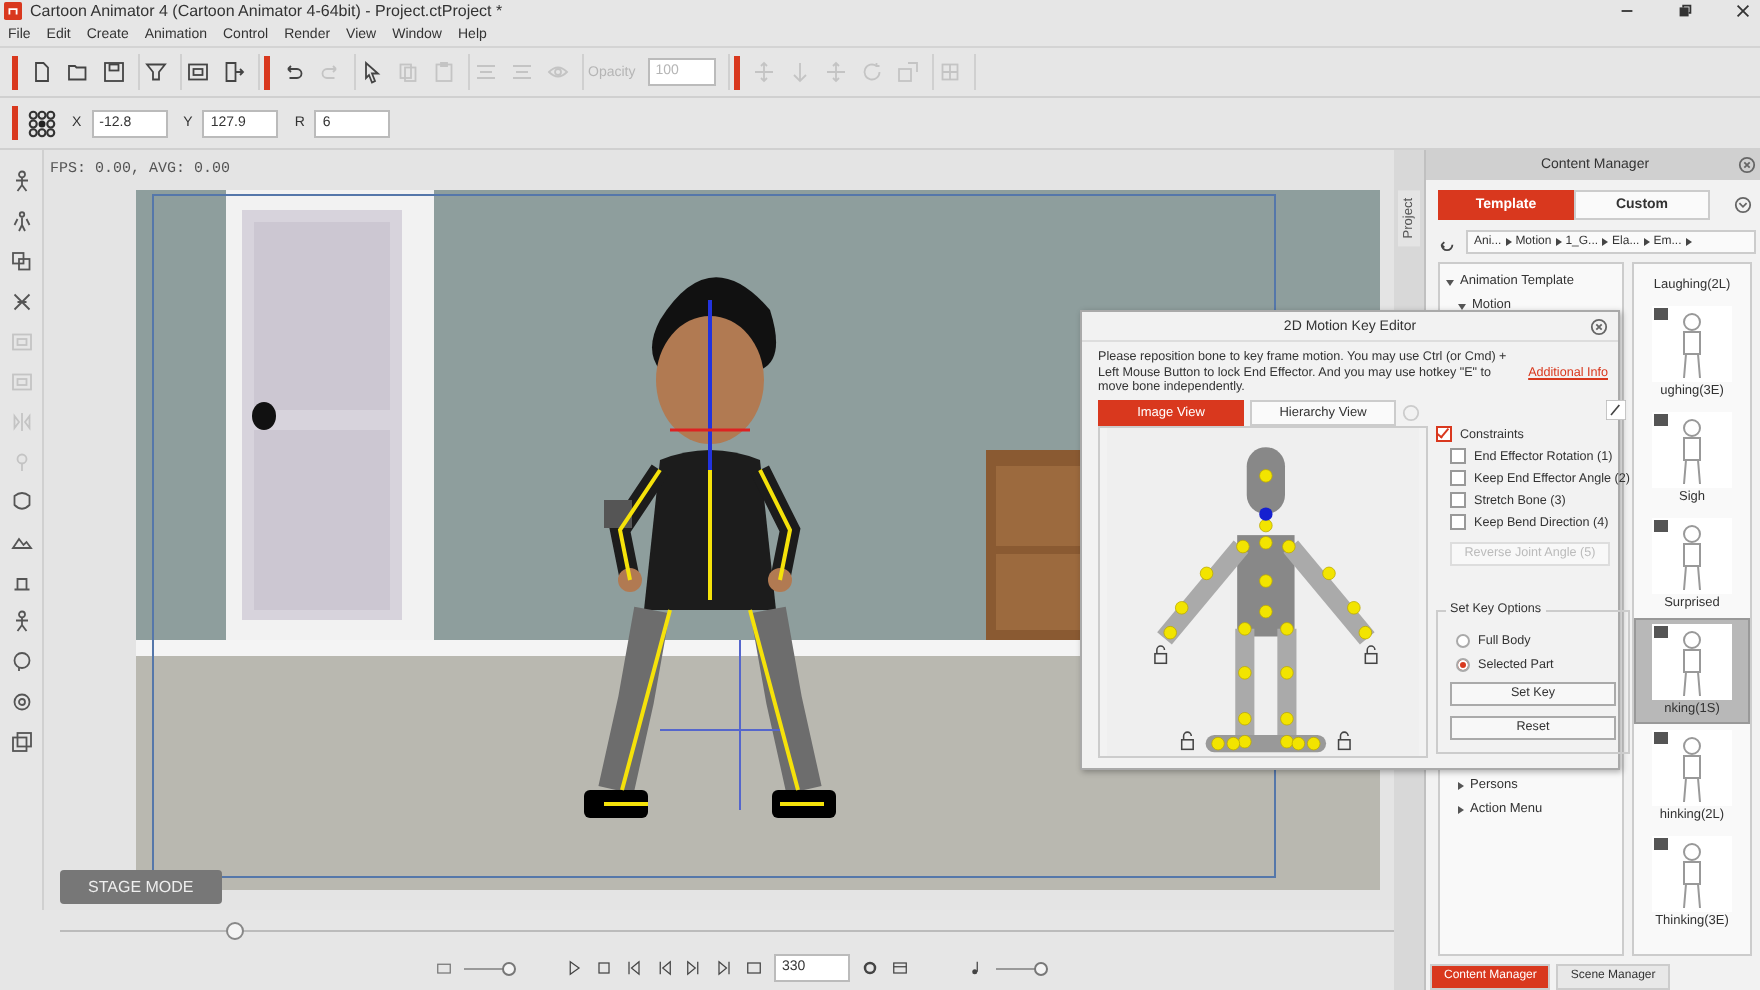 The width and height of the screenshot is (1760, 990). I want to click on loop-icon, so click(754, 968).